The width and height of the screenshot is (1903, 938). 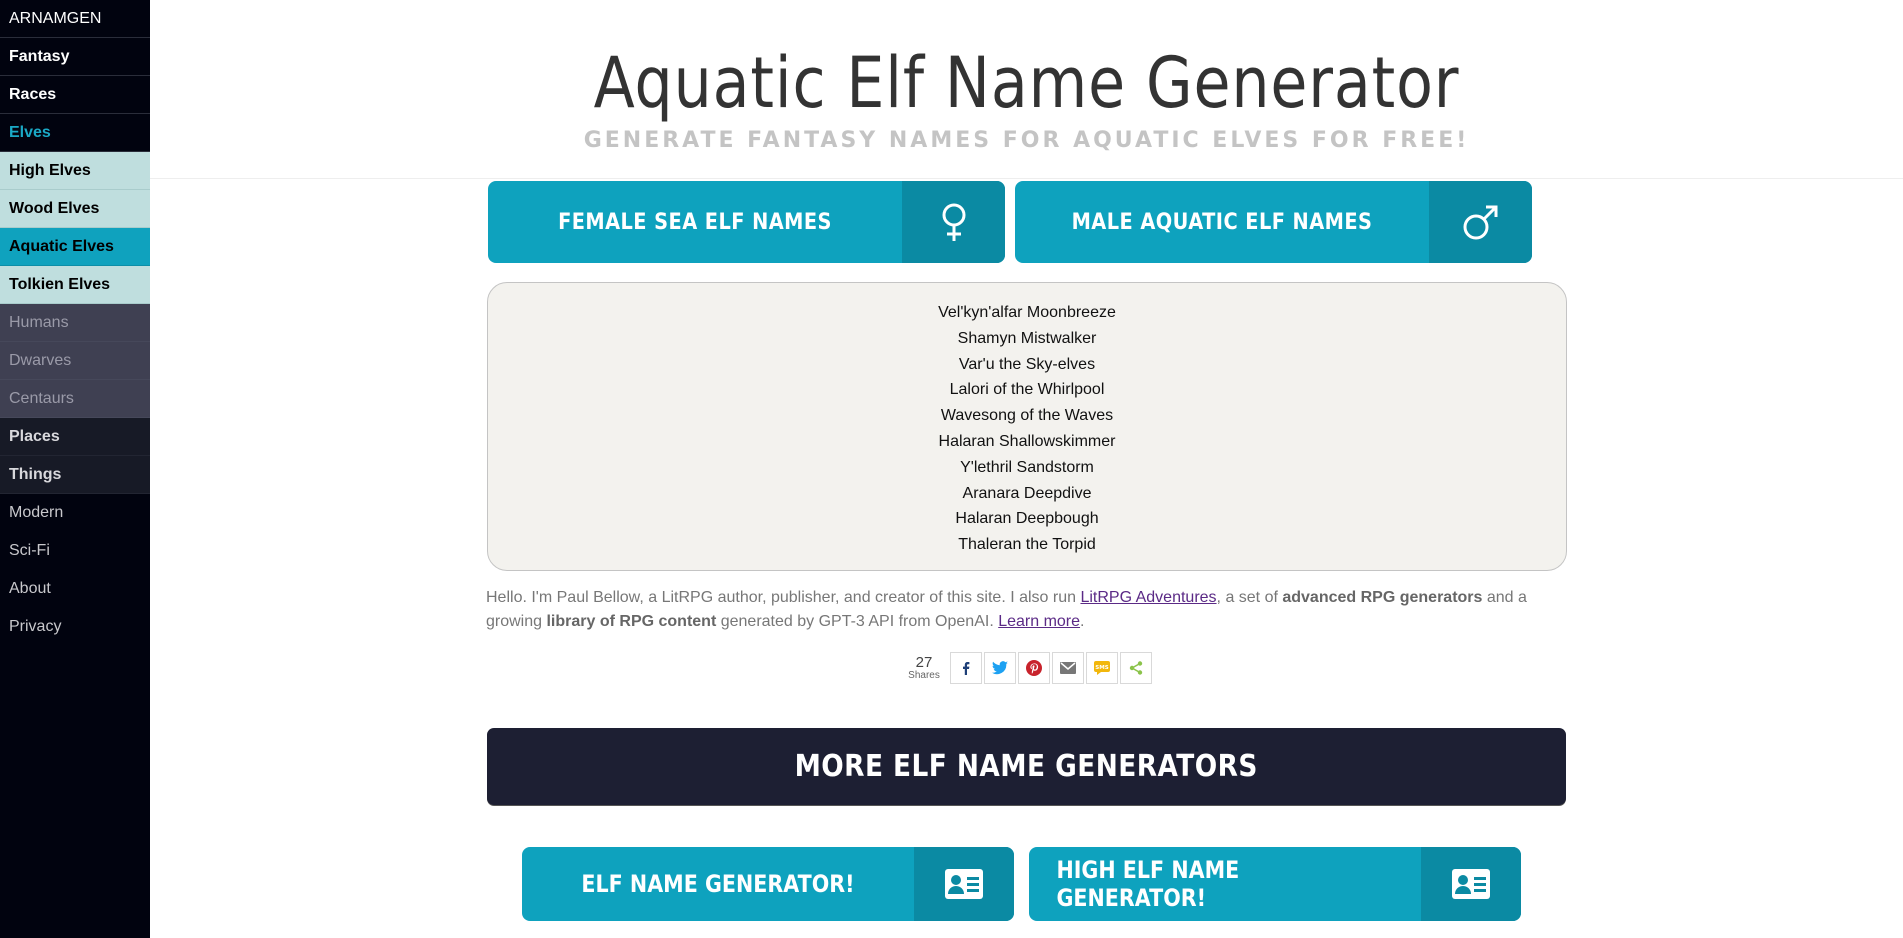 What do you see at coordinates (924, 662) in the screenshot?
I see `share-count-number: 27` at bounding box center [924, 662].